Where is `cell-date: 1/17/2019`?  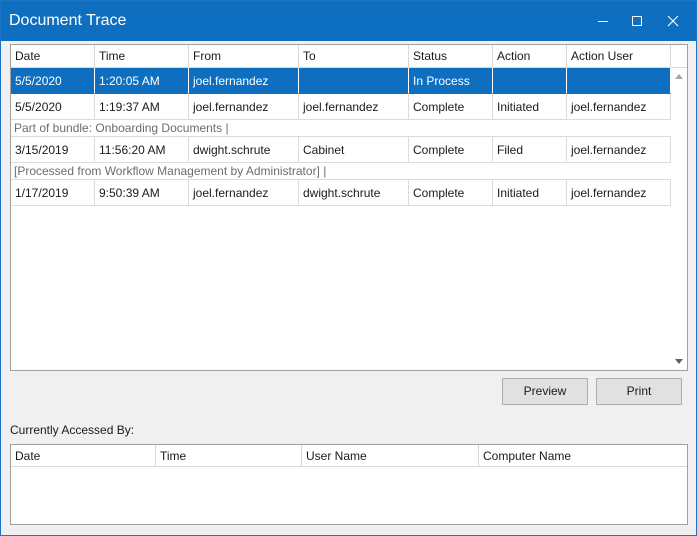
cell-date: 1/17/2019 is located at coordinates (53, 193).